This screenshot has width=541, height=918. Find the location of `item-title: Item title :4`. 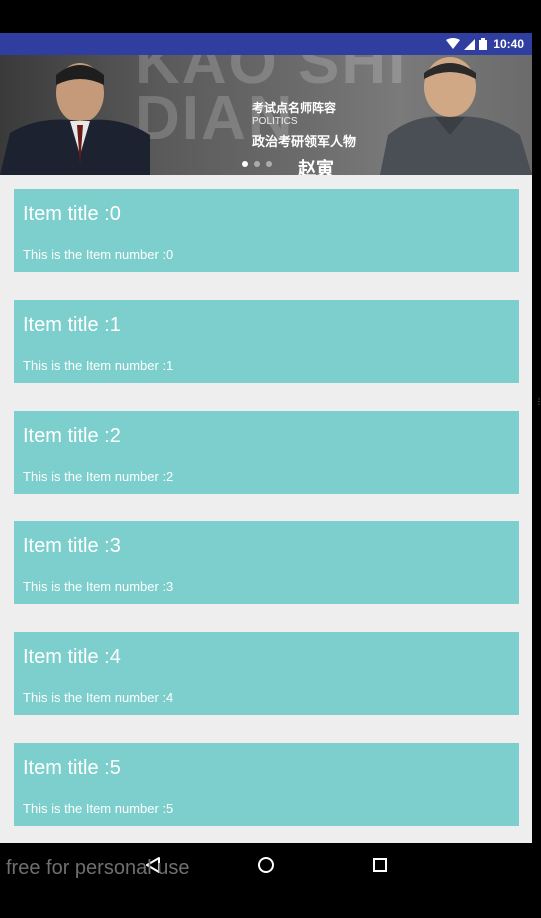

item-title: Item title :4 is located at coordinates (72, 657).